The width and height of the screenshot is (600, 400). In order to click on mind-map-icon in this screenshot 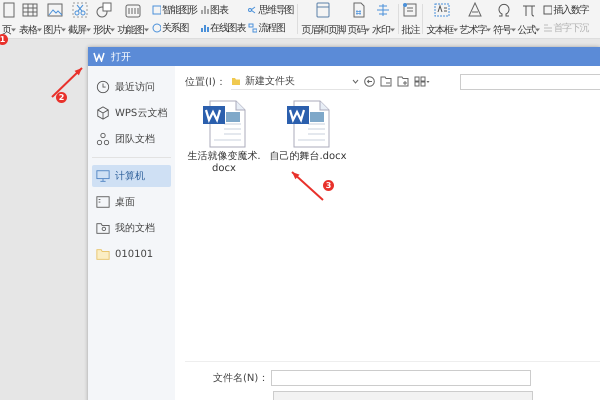, I will do `click(253, 10)`.